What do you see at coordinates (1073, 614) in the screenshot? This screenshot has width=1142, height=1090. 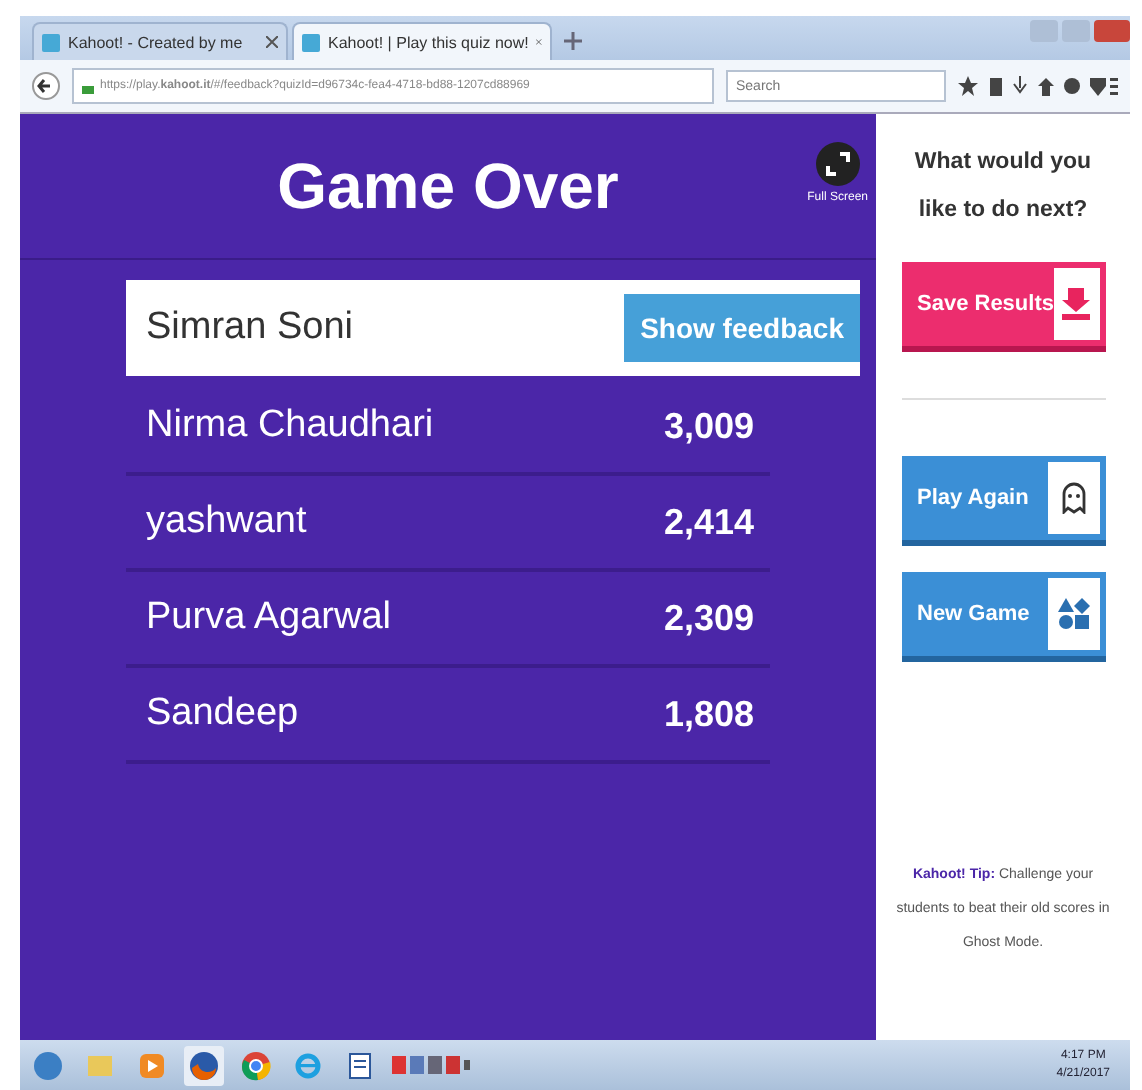 I see `shapes-icon` at bounding box center [1073, 614].